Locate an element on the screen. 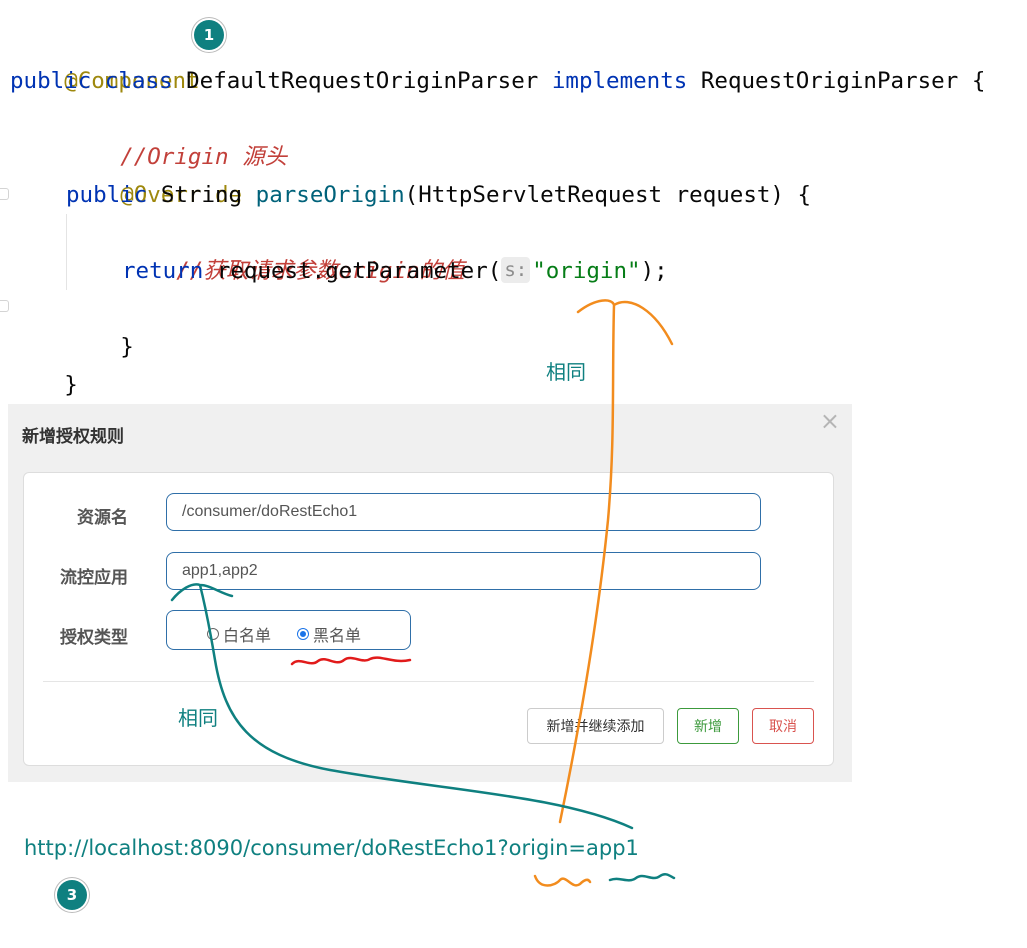 The width and height of the screenshot is (1027, 948). code-line-4: @Override is located at coordinates (154, 173).